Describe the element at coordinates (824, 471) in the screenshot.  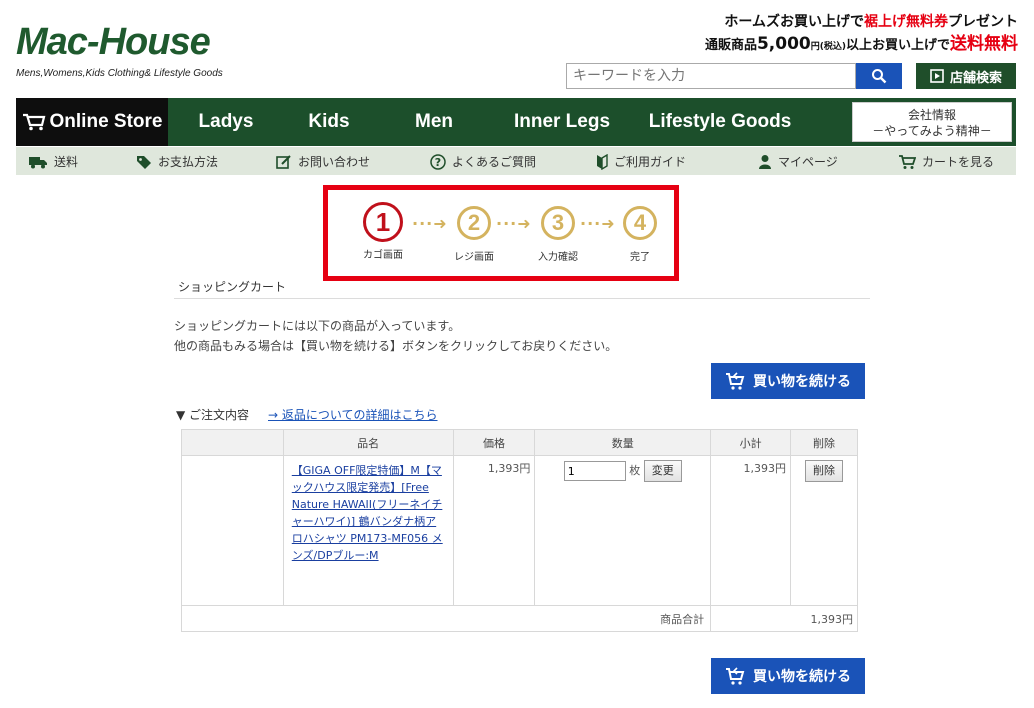
I see `delete-button: 削除` at that location.